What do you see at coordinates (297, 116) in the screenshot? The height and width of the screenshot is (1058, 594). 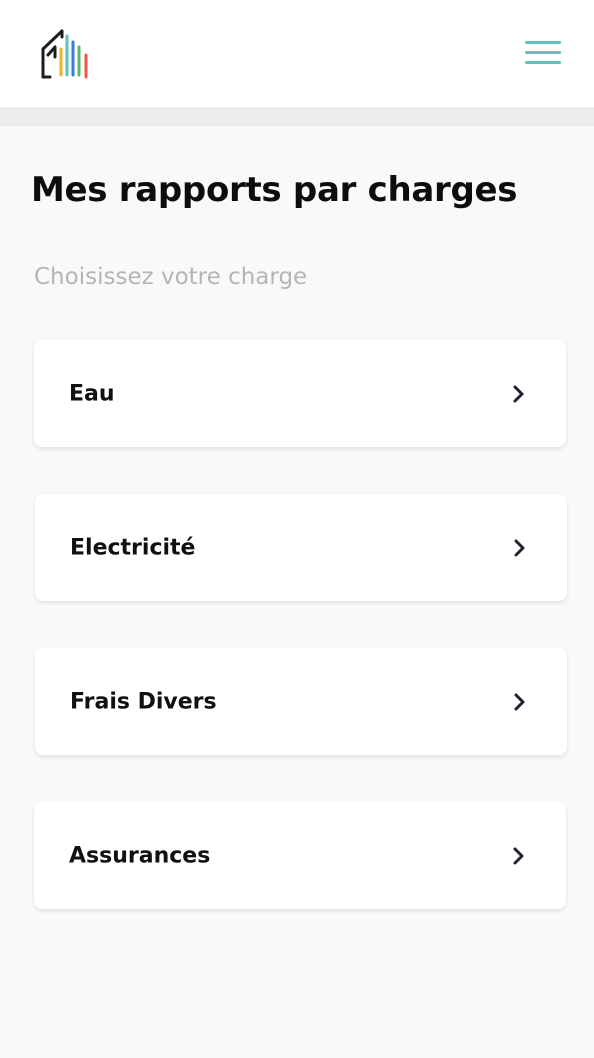 I see `header-divider` at bounding box center [297, 116].